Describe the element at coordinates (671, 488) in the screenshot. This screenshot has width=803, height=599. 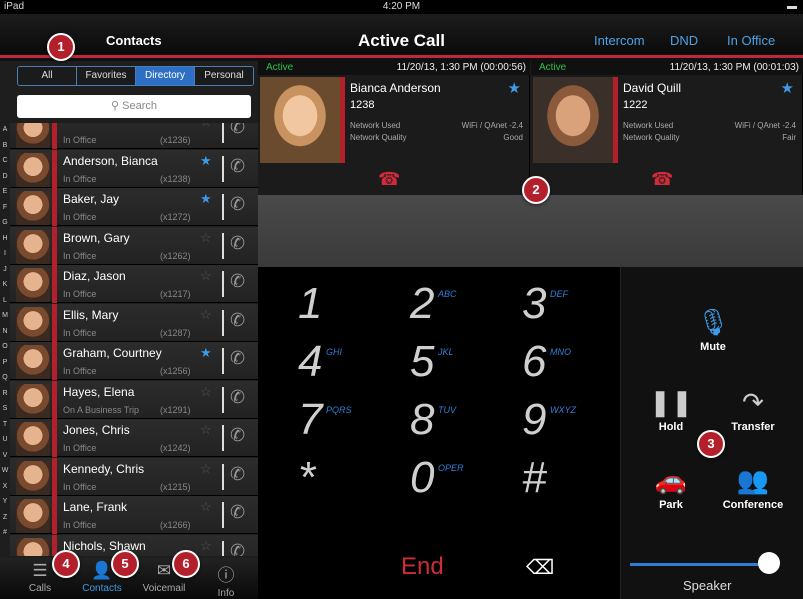
I see `park-button: 🚗 Park` at that location.